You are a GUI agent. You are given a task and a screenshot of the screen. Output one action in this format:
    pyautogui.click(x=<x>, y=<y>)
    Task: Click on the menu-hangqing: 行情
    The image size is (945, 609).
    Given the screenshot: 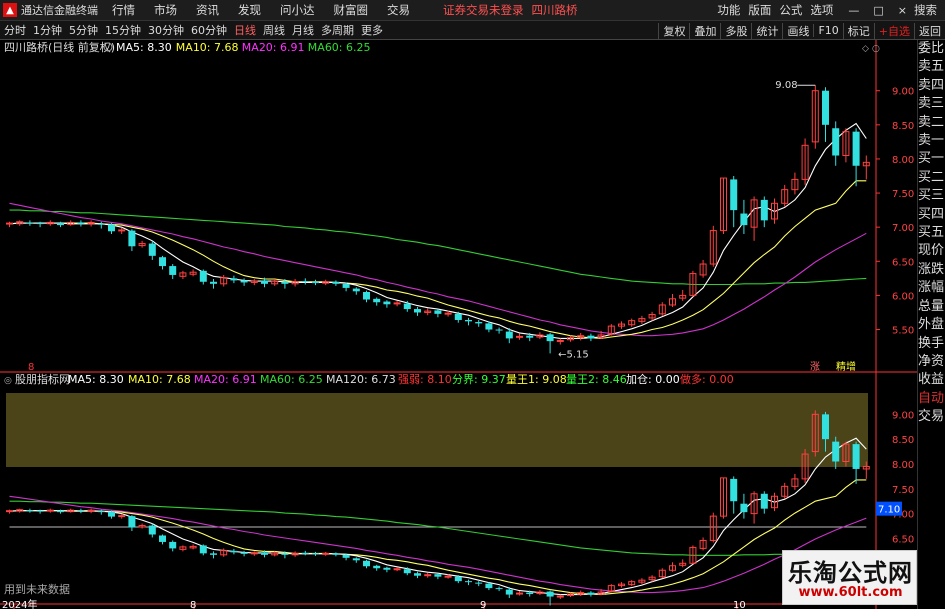 What is the action you would take?
    pyautogui.click(x=123, y=10)
    